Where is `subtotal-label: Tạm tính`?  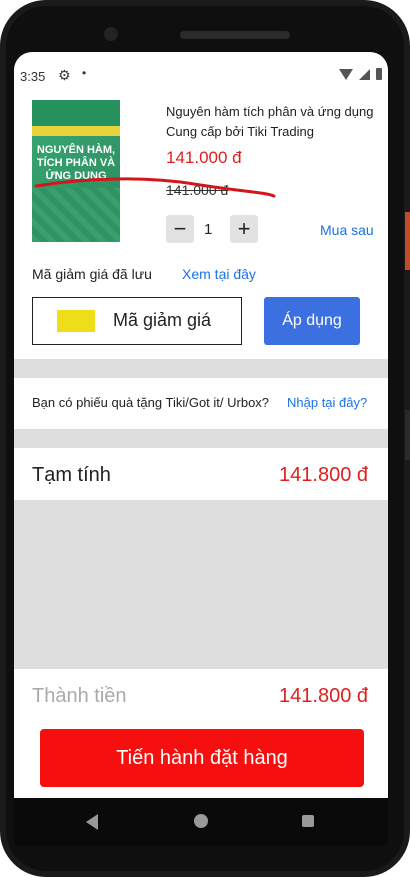
subtotal-label: Tạm tính is located at coordinates (71, 475).